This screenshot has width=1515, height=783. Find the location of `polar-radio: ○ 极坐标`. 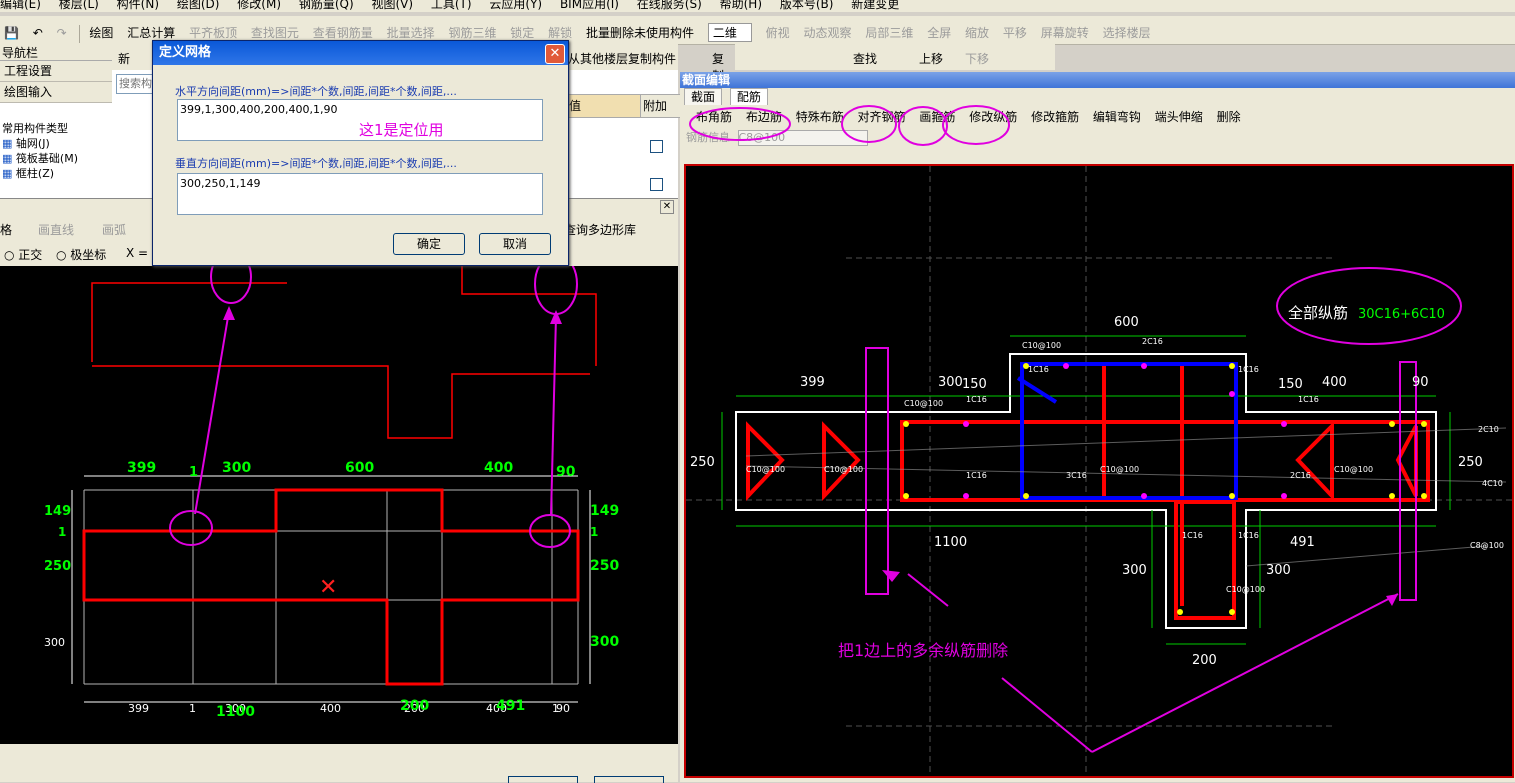

polar-radio: ○ 极坐标 is located at coordinates (81, 254).